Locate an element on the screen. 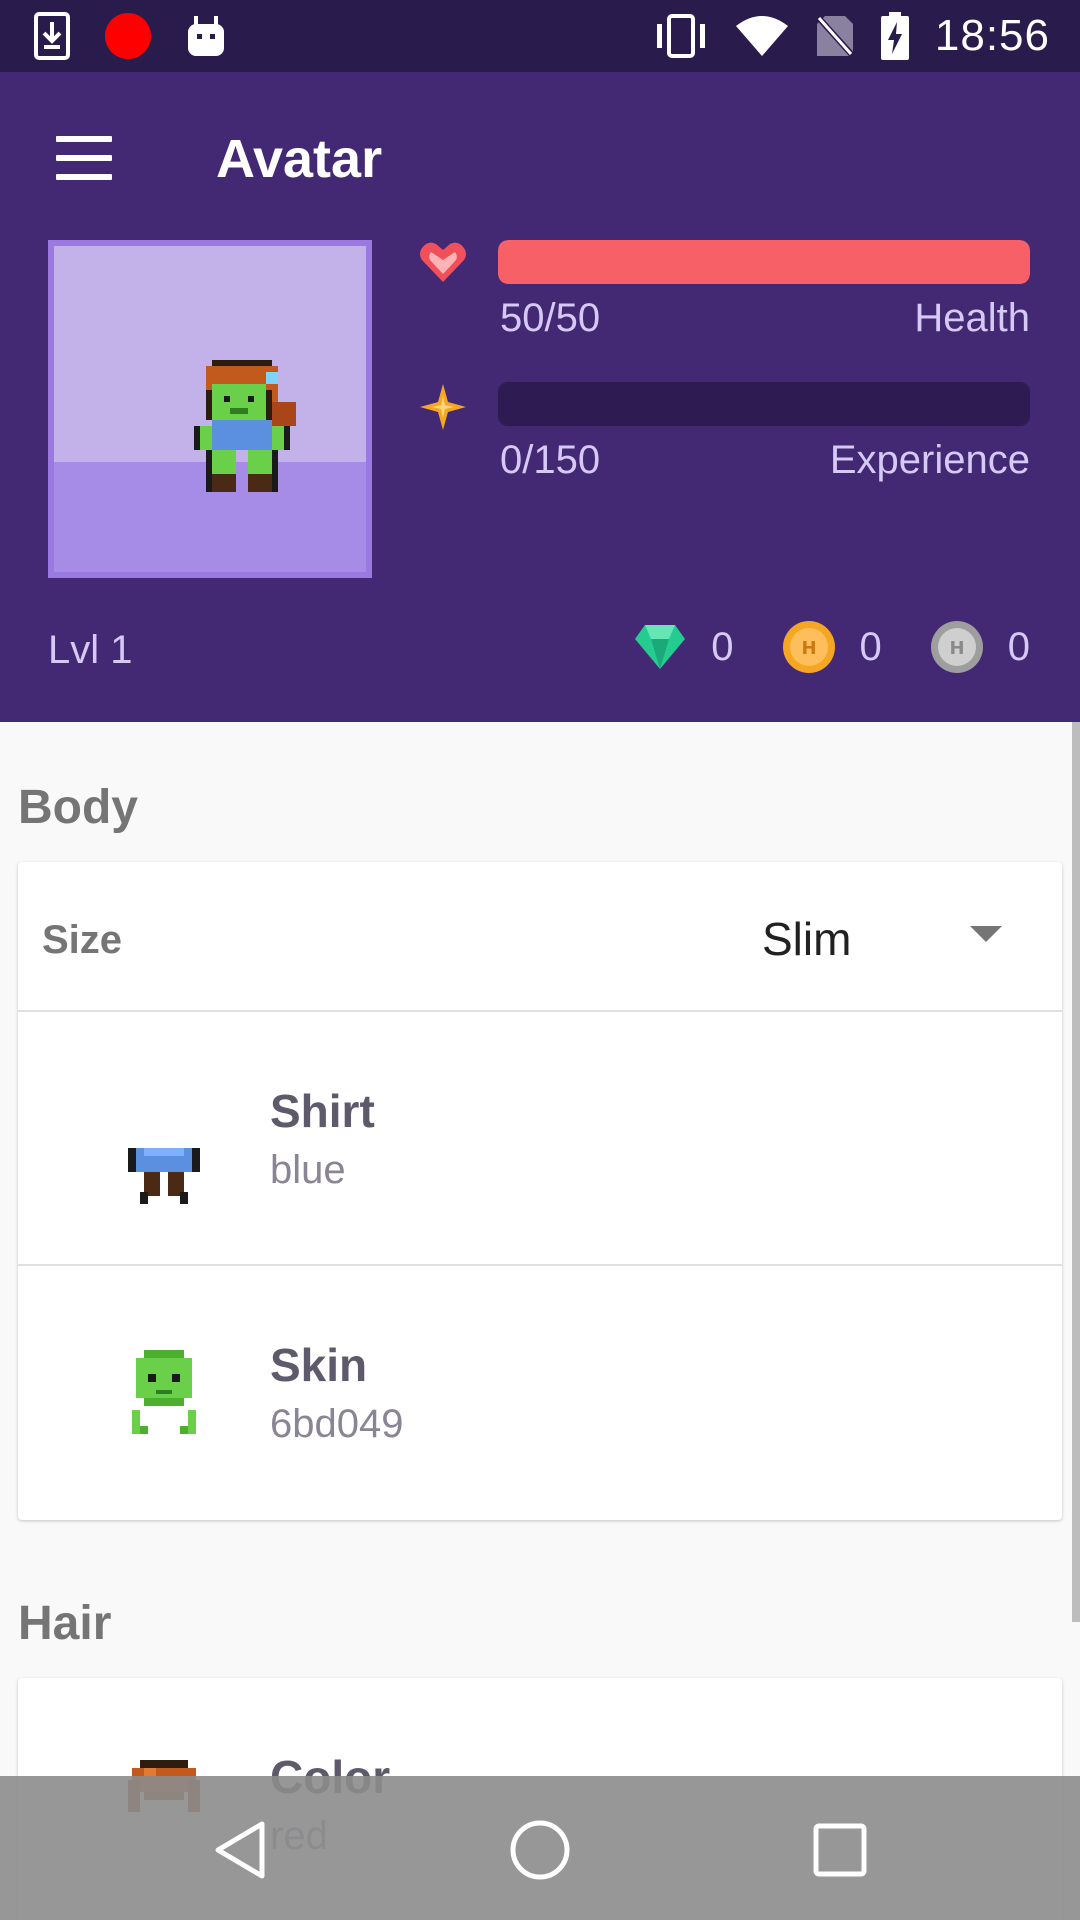 The image size is (1080, 1920). experience-value: 0/150 is located at coordinates (550, 460).